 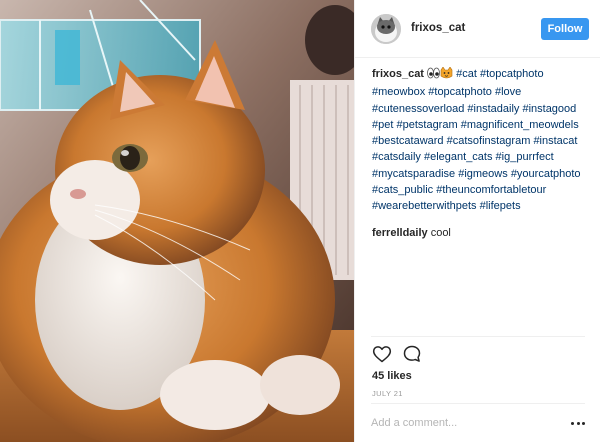 What do you see at coordinates (408, 141) in the screenshot?
I see `hashtag-link: #bestcataward` at bounding box center [408, 141].